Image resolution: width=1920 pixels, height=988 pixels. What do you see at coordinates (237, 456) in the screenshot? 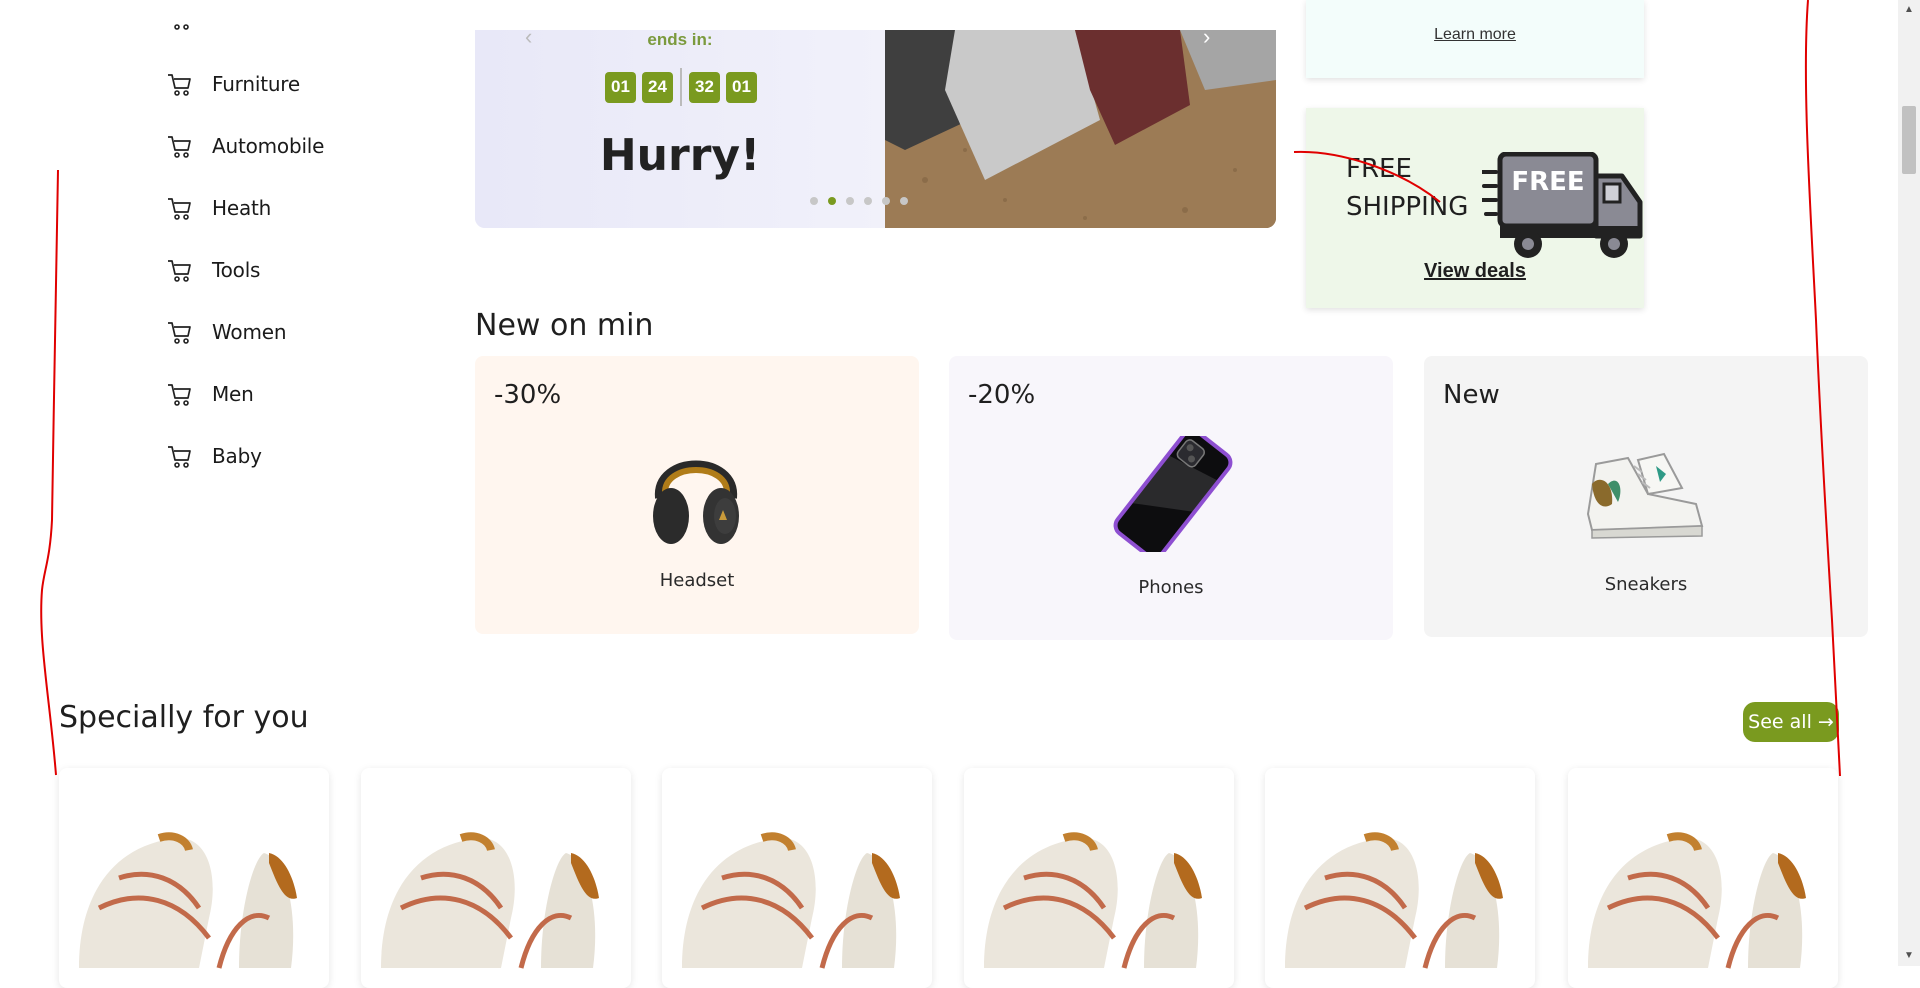
I see `sidebar-item-label: Baby` at bounding box center [237, 456].